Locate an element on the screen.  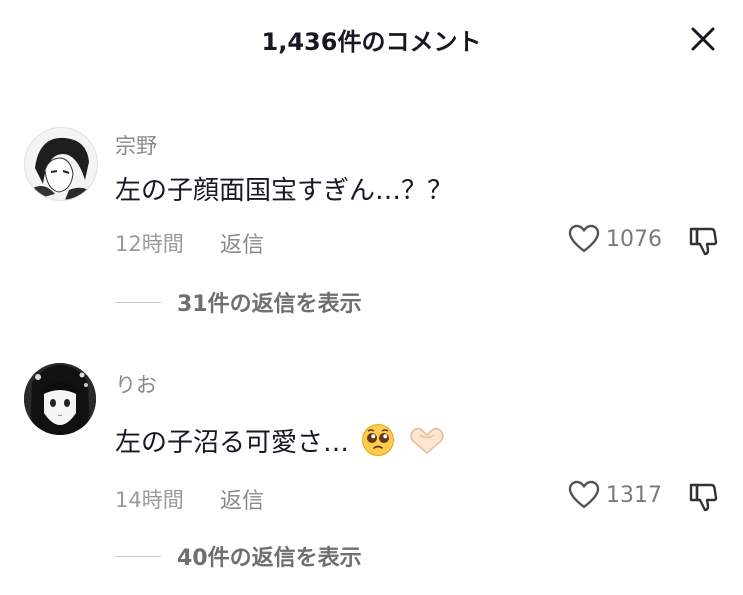
view-replies-button: 31件の返信を表示 is located at coordinates (238, 302).